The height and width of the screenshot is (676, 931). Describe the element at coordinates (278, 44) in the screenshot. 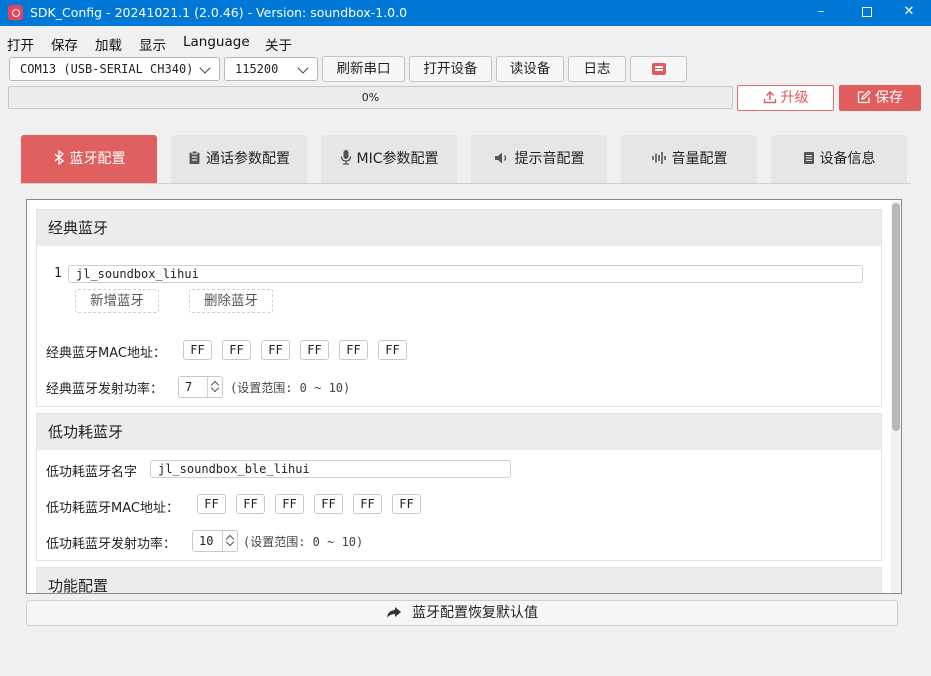

I see `menu-about: 关于` at that location.